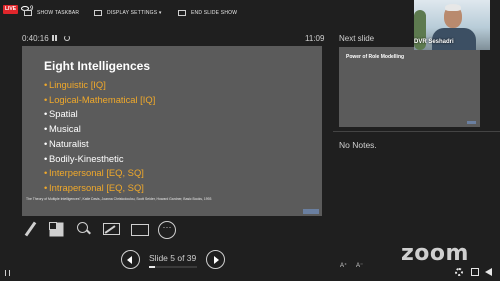  What do you see at coordinates (359, 265) in the screenshot?
I see `decrease-font-button: A⁻` at bounding box center [359, 265].